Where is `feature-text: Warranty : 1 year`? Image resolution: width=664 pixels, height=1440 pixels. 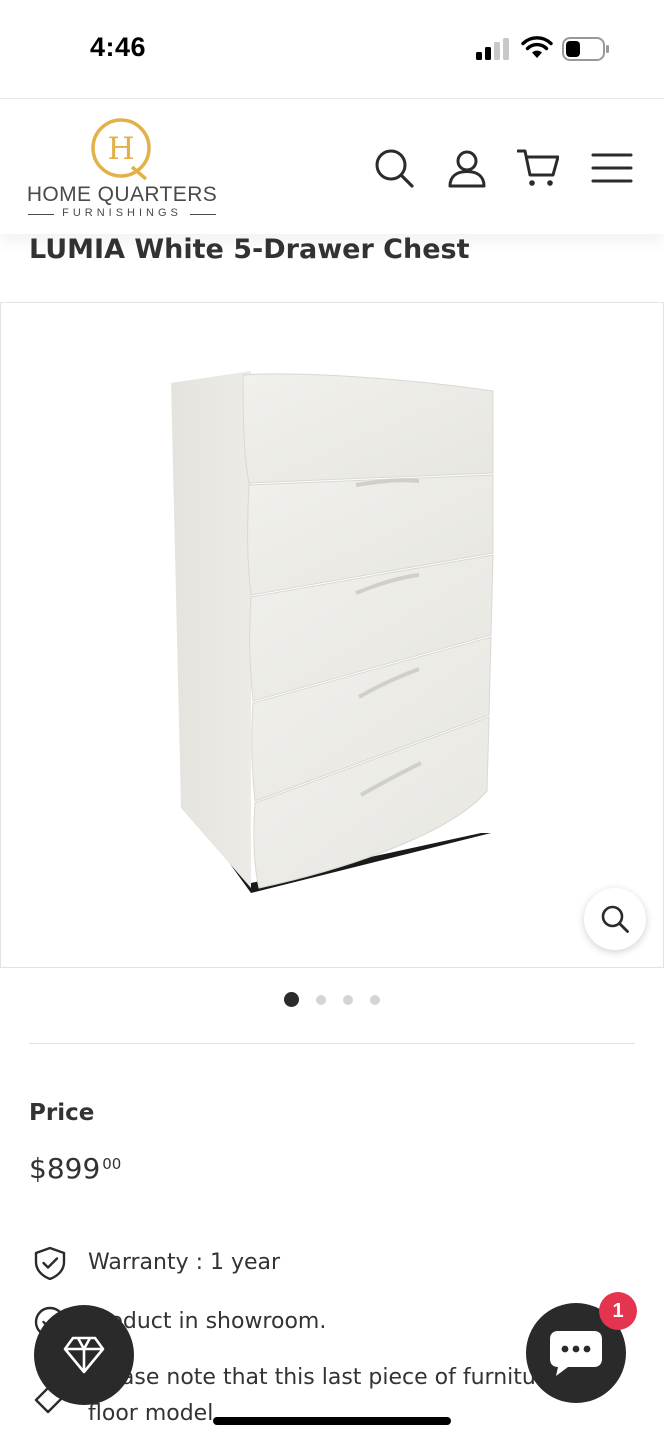
feature-text: Warranty : 1 year is located at coordinates (184, 1262).